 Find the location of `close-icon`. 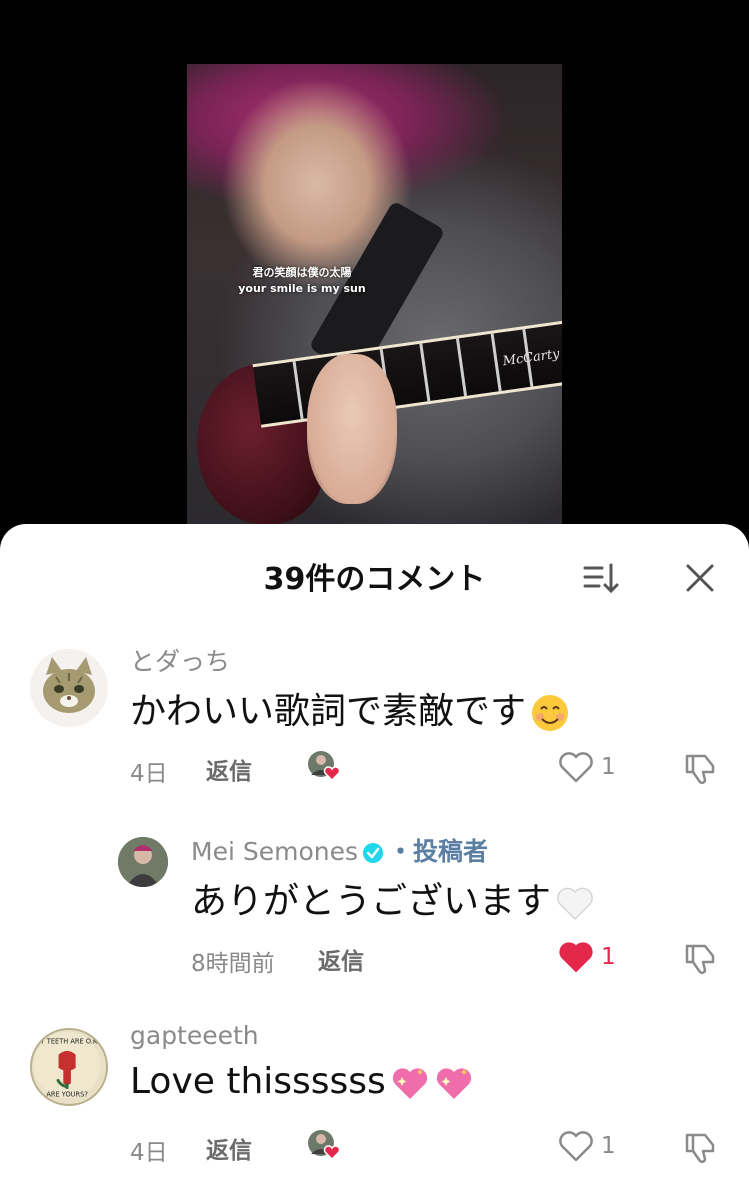

close-icon is located at coordinates (700, 578).